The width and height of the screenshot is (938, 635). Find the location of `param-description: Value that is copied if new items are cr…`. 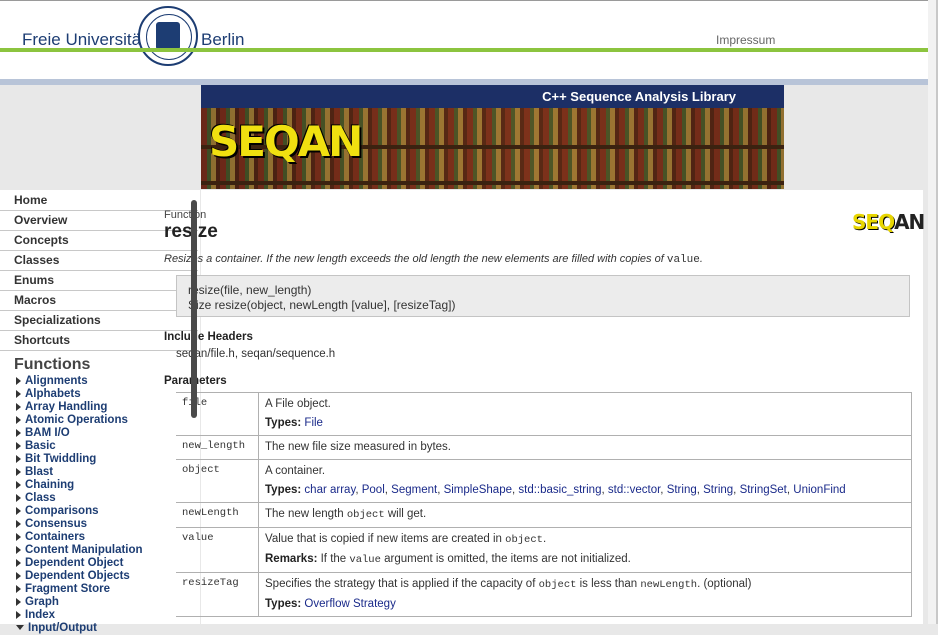

param-description: Value that is copied if new items are cr… is located at coordinates (585, 550).